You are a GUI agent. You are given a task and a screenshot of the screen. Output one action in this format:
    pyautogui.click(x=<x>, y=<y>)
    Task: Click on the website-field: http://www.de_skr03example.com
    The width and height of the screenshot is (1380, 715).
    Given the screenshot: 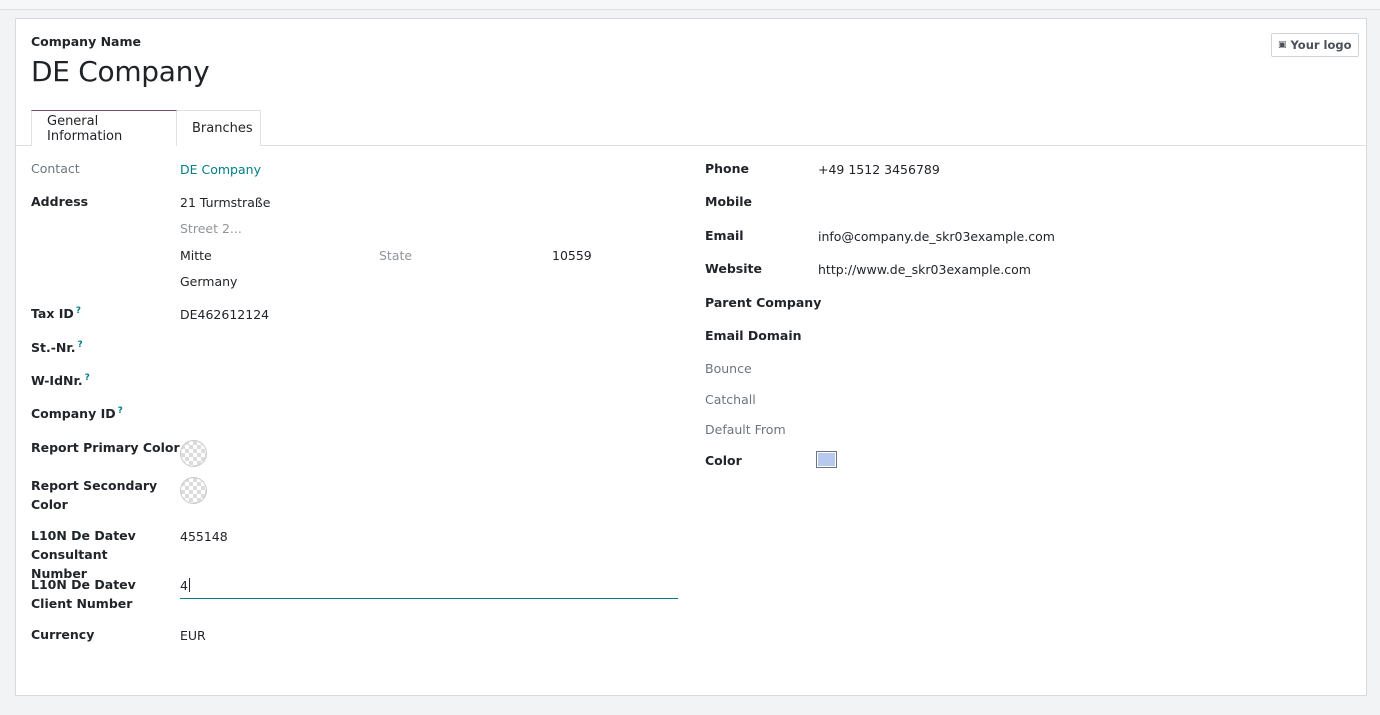 What is the action you would take?
    pyautogui.click(x=924, y=269)
    